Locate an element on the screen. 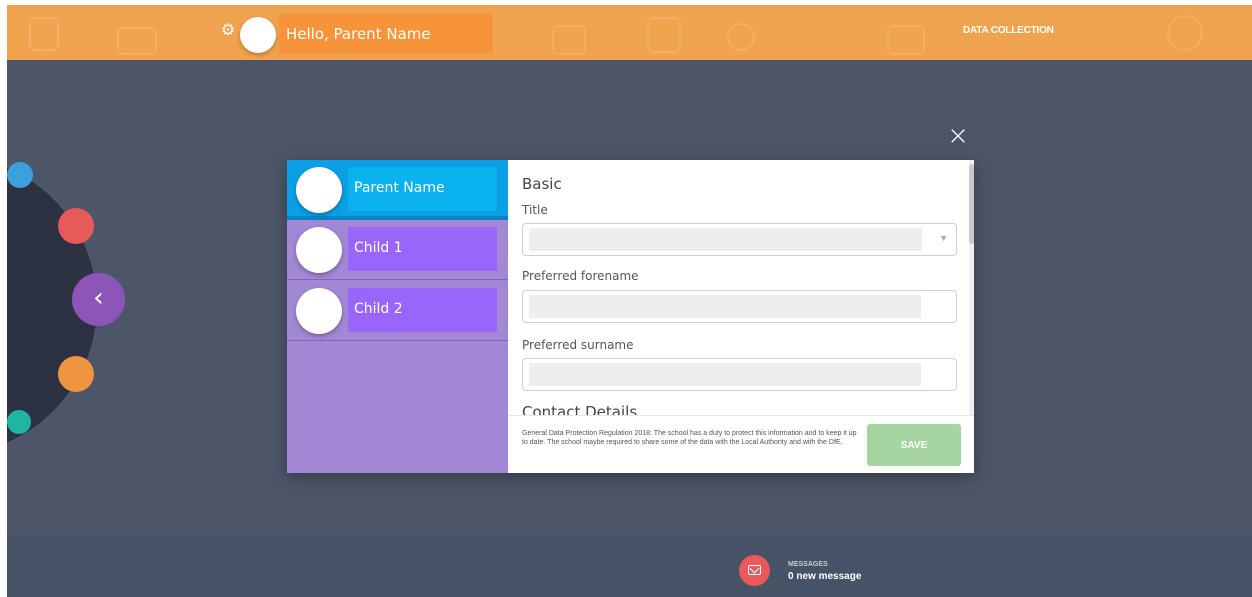 This screenshot has height=597, width=1252. back-button: ‹ is located at coordinates (98, 299).